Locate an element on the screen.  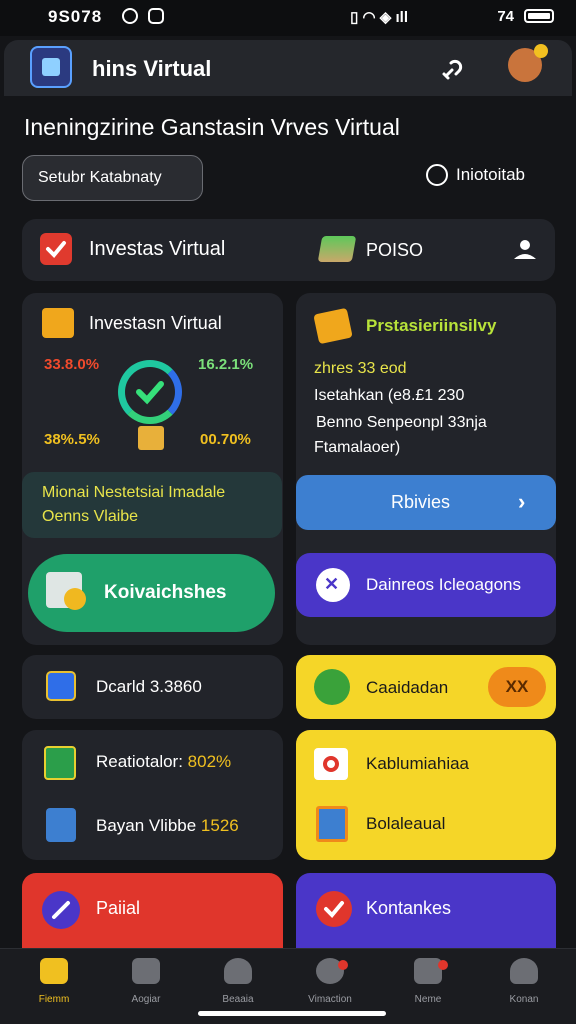
summary-line-2: Isetahkan (e8.£1 230 is located at coordinates (389, 395).